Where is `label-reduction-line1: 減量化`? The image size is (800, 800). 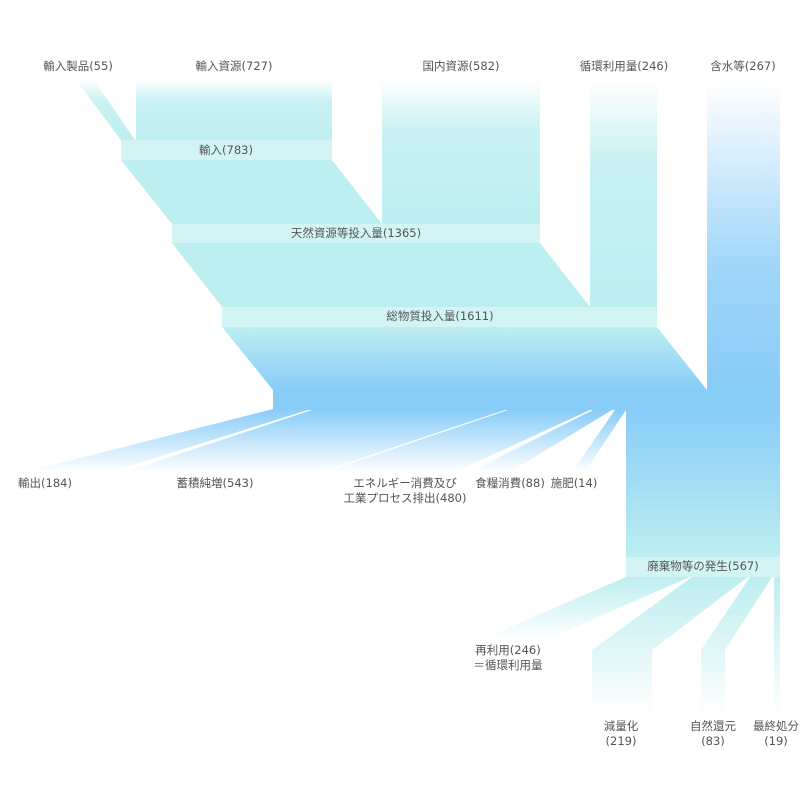 label-reduction-line1: 減量化 is located at coordinates (621, 726).